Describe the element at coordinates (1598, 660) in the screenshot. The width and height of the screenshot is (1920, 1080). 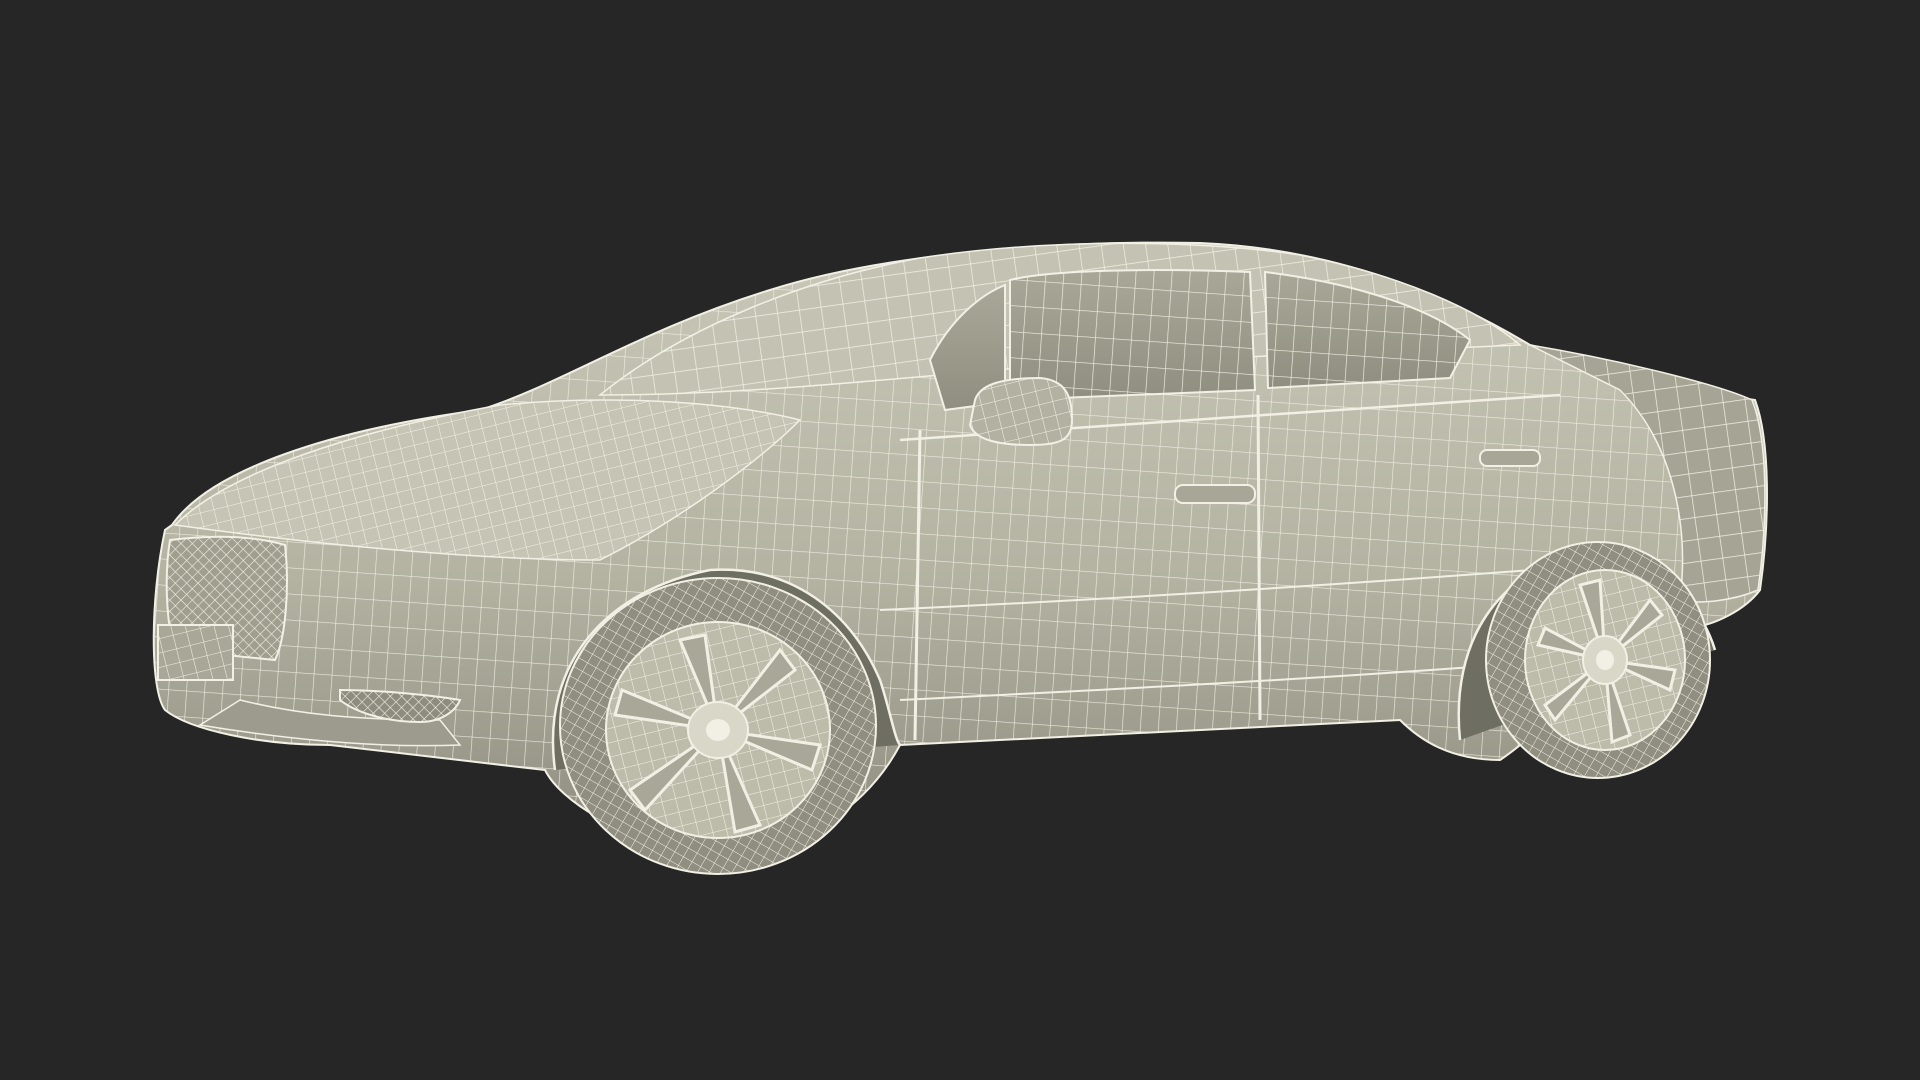
I see `rear-wheel` at that location.